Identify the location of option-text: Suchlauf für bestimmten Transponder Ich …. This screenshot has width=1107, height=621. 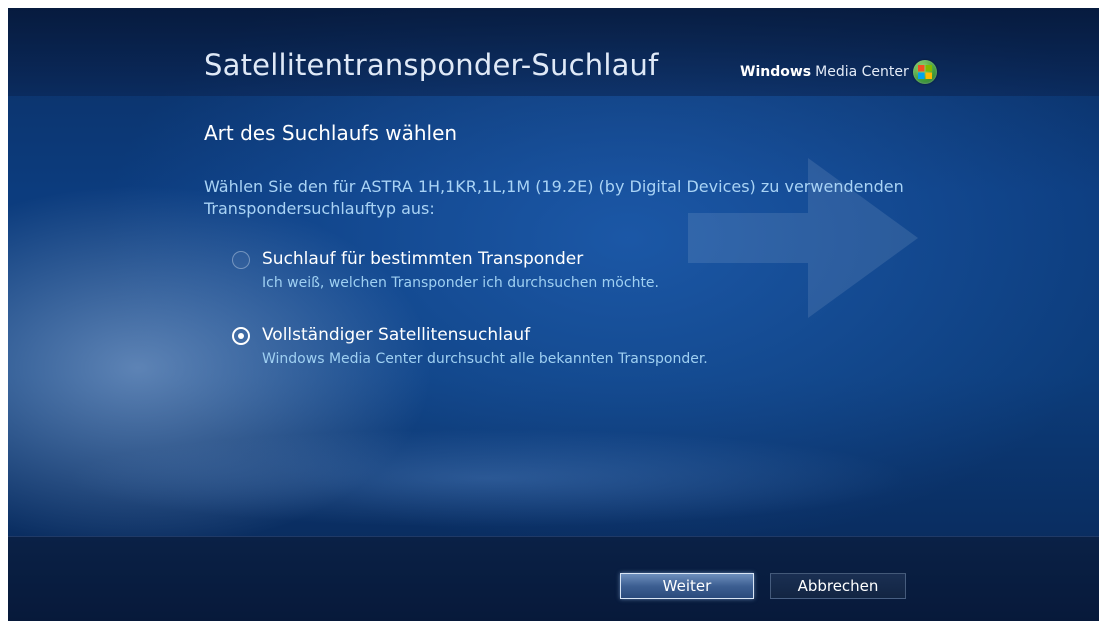
(460, 270).